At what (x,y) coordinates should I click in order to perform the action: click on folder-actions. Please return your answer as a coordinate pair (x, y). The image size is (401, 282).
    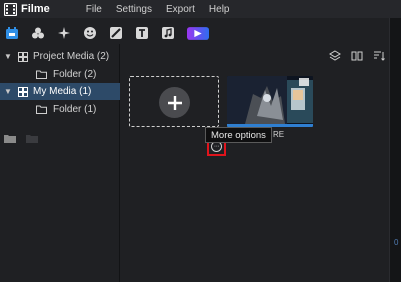
    Looking at the image, I should click on (21, 136).